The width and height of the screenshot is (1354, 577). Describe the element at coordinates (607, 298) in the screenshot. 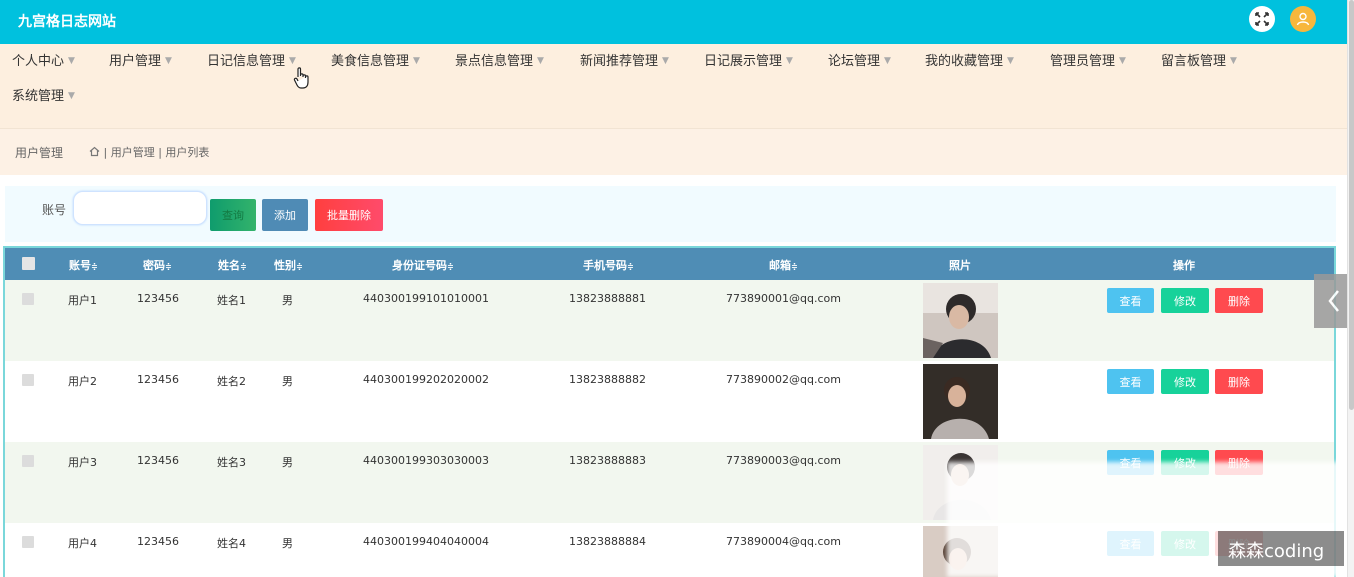

I see `cell-phone: 13823888881` at that location.